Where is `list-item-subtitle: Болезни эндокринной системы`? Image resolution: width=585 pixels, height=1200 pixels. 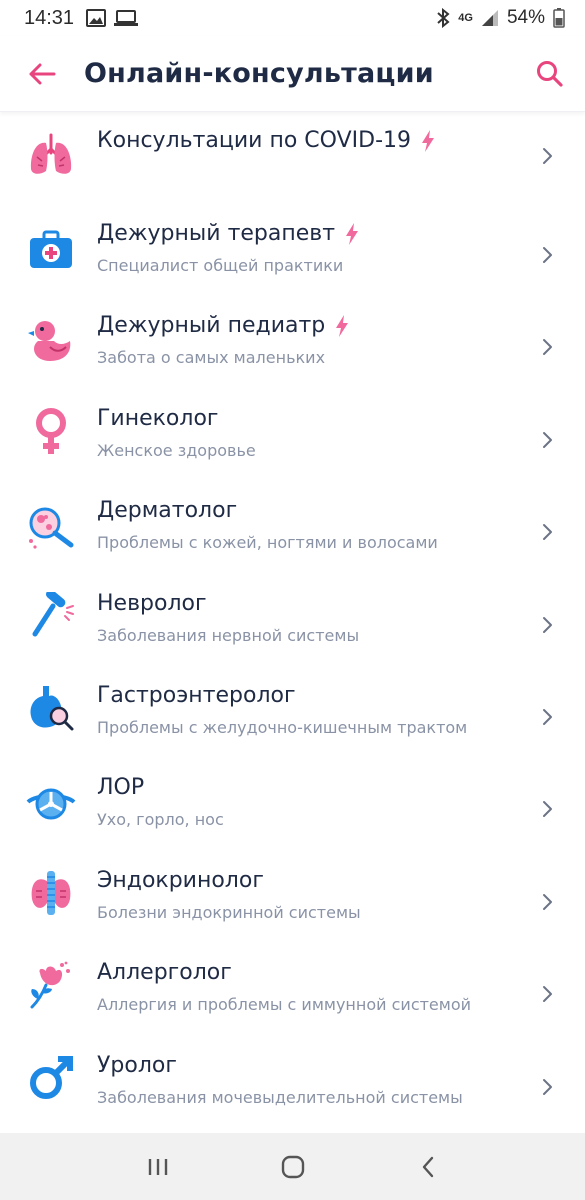
list-item-subtitle: Болезни эндокринной системы is located at coordinates (229, 912).